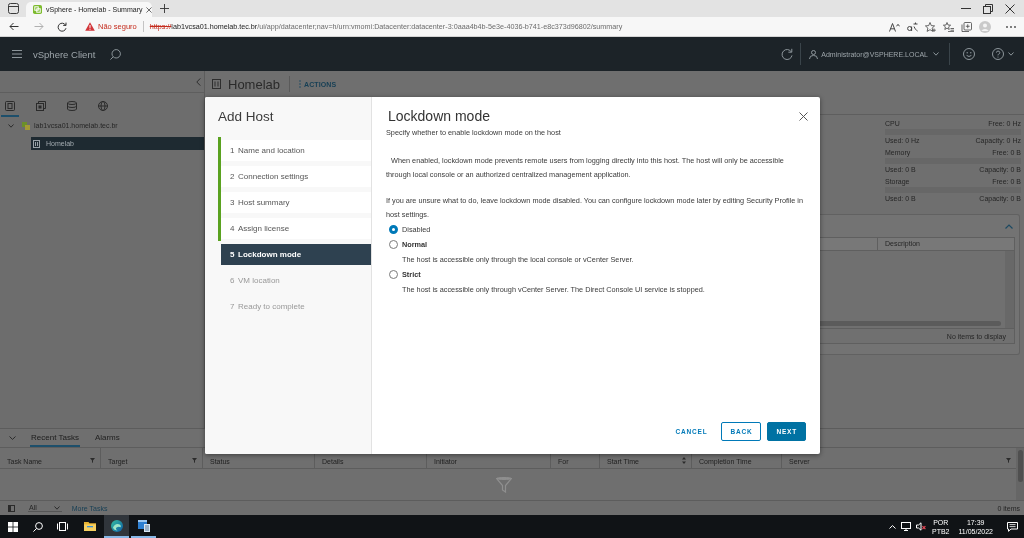 The width and height of the screenshot is (1024, 538). I want to click on funnel-icon, so click(504, 484).